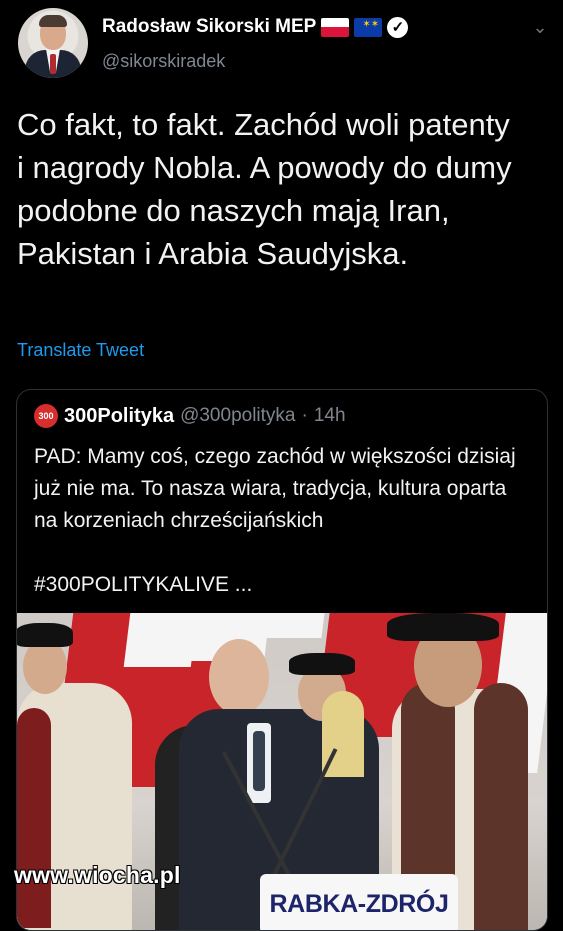  I want to click on quoted-time: 14h, so click(330, 416).